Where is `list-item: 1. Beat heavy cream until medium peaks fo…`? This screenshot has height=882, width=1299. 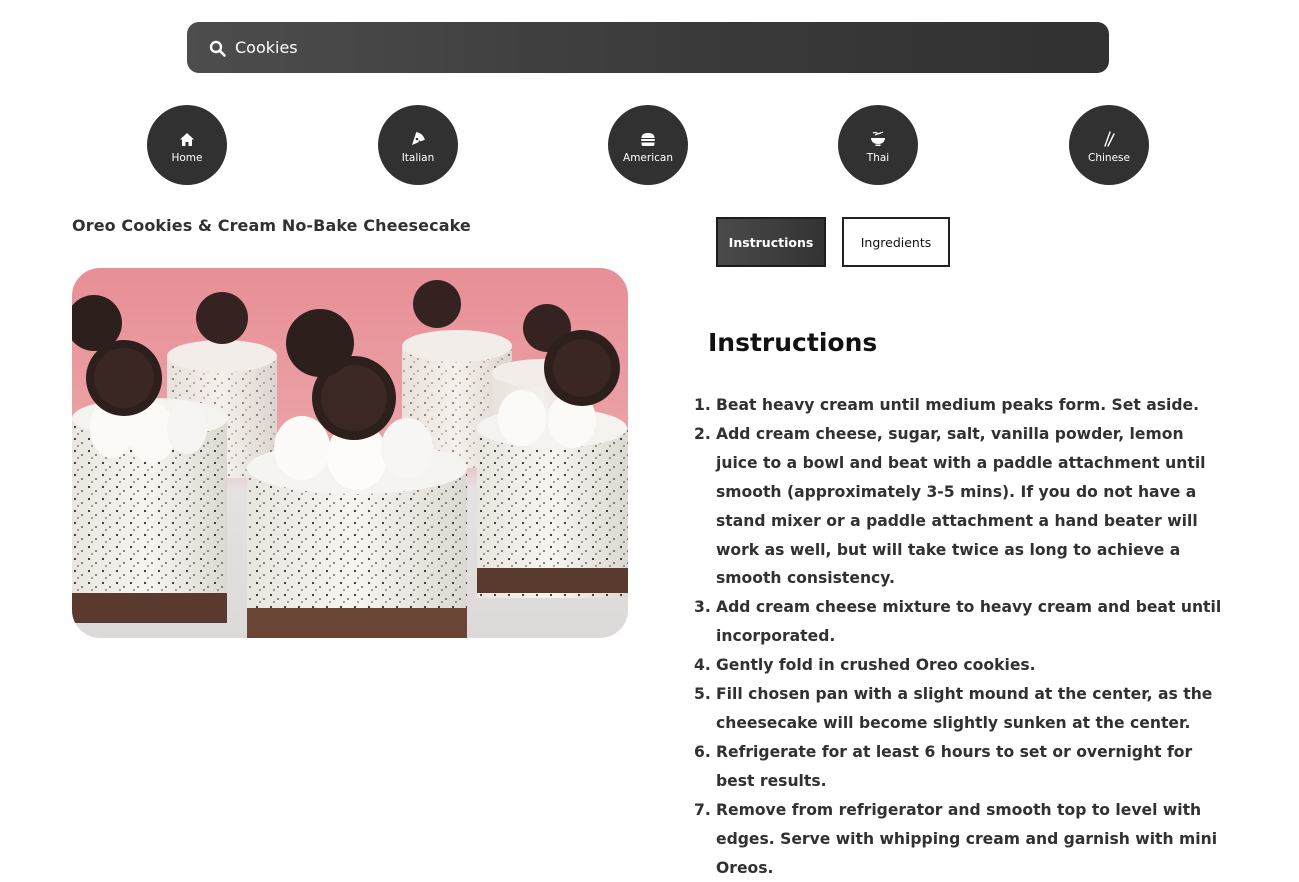 list-item: 1. Beat heavy cream until medium peaks fo… is located at coordinates (960, 405).